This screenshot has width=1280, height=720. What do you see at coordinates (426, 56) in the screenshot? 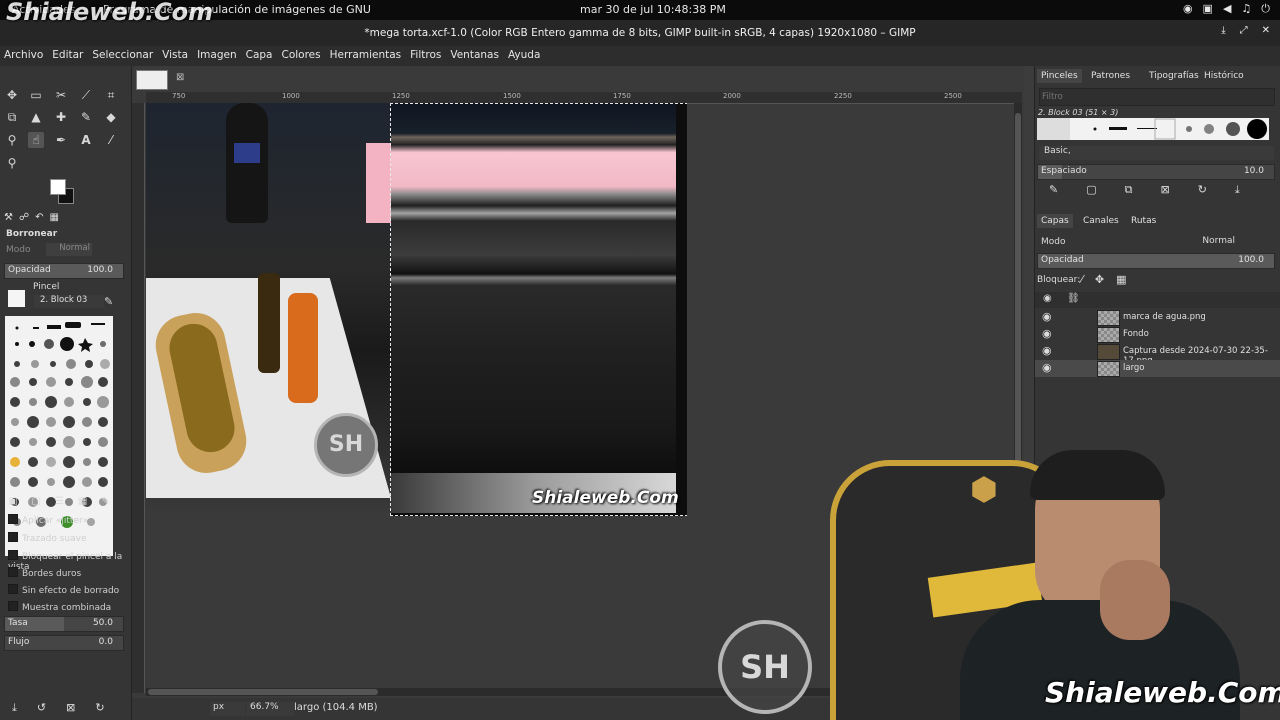
I see `menu-filtros: Filtros` at bounding box center [426, 56].